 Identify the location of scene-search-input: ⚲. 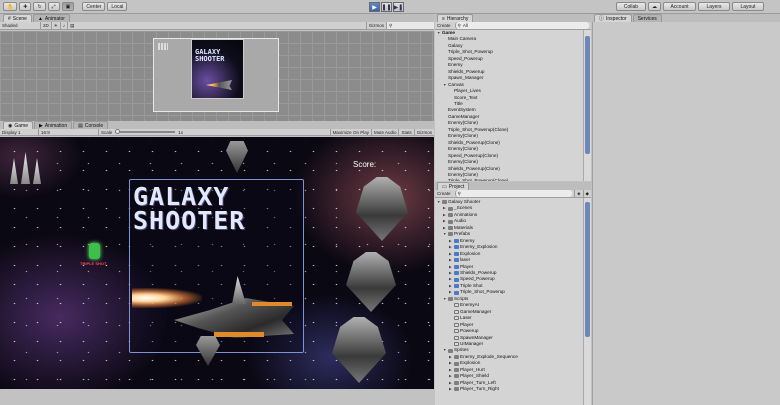
(410, 25).